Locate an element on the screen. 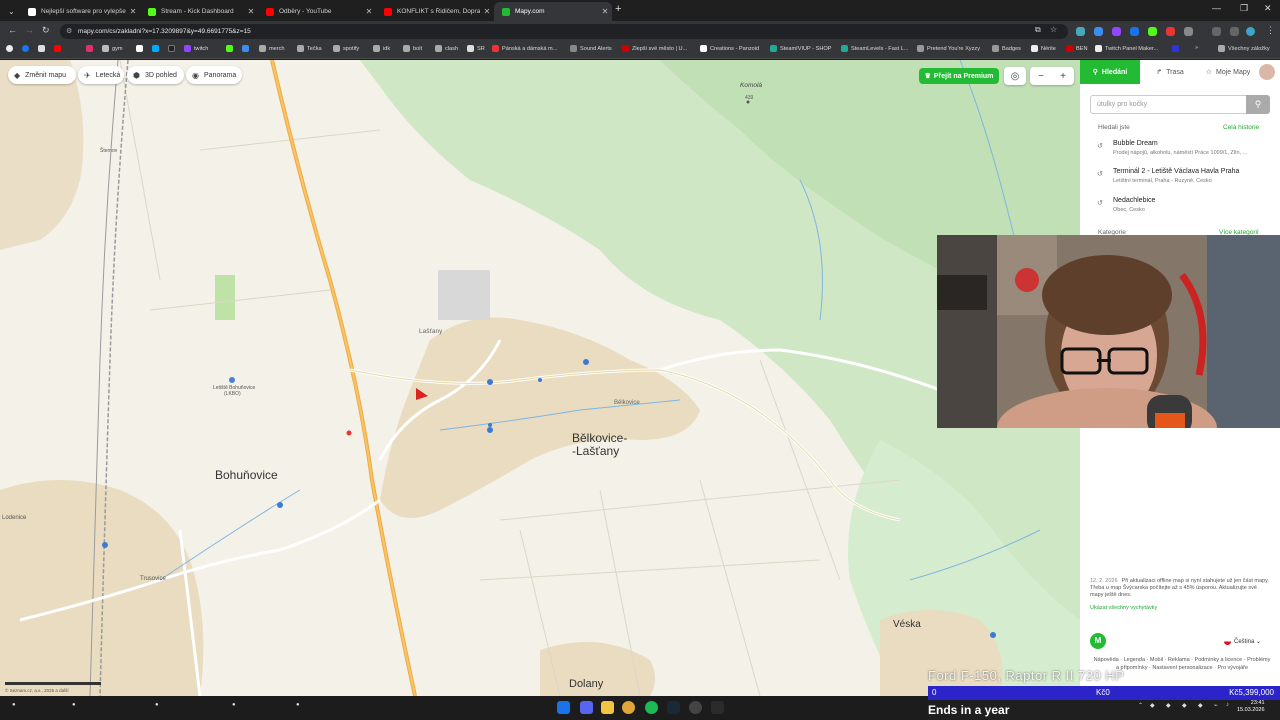 This screenshot has height=720, width=1280. sidebar-icon is located at coordinates (1234, 31).